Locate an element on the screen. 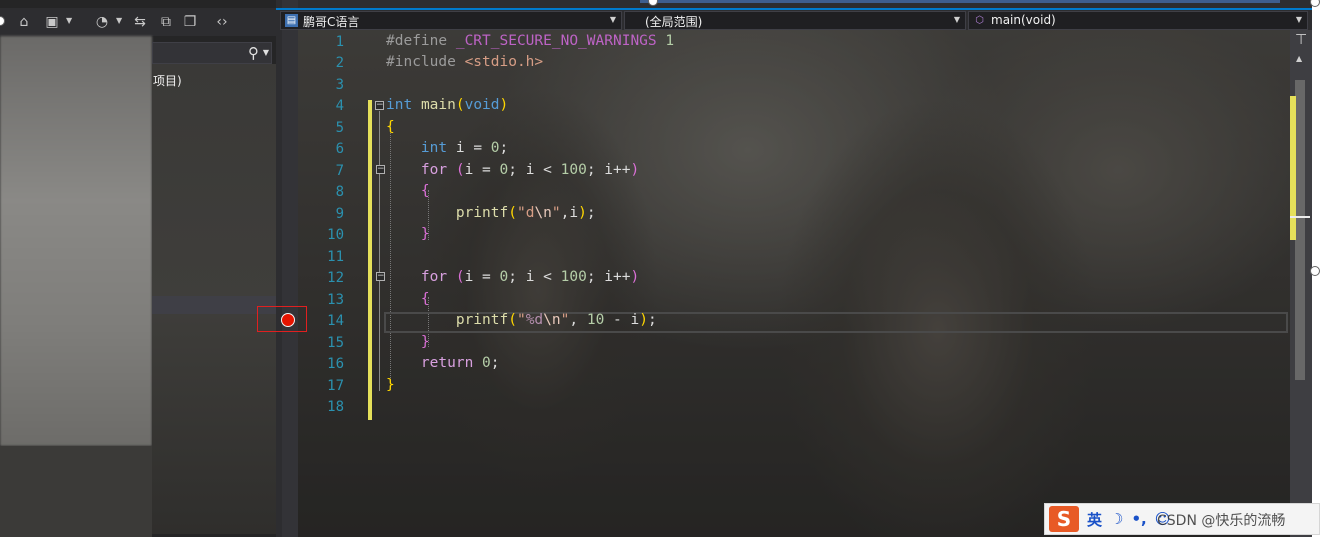  code-line-7: for (i = 0; i < 100; i++) is located at coordinates (512, 170).